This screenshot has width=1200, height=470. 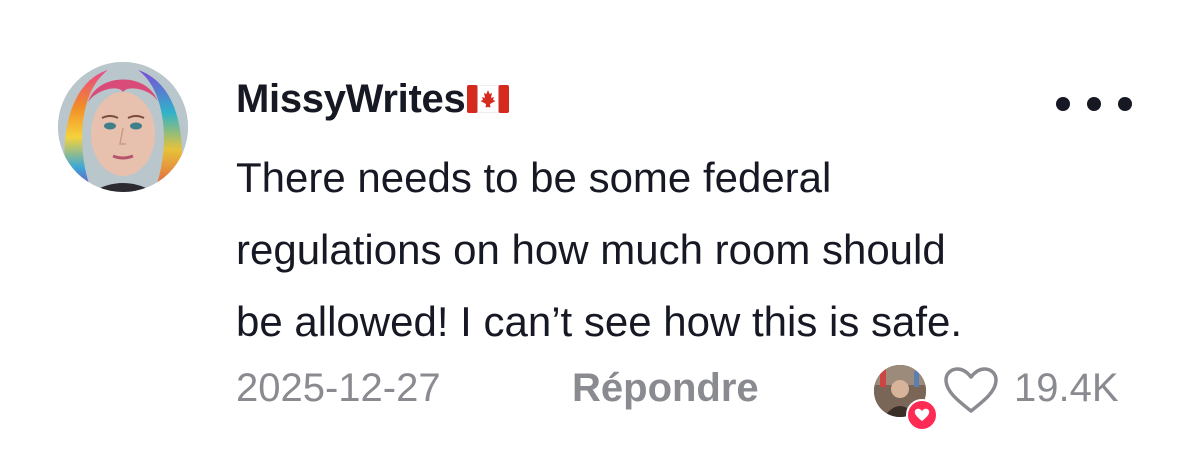 I want to click on like-count: 19.4K, so click(x=1066, y=388).